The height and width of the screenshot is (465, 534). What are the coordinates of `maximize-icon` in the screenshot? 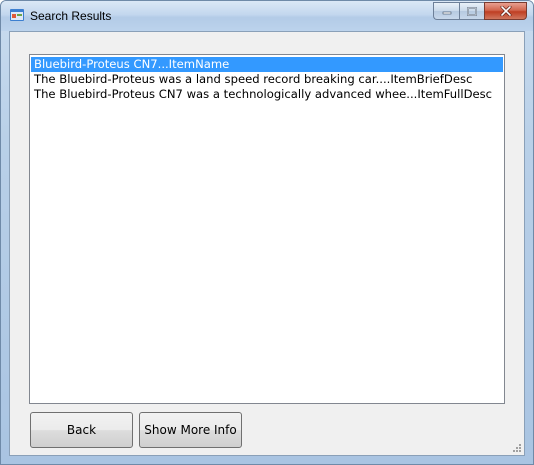 It's located at (472, 11).